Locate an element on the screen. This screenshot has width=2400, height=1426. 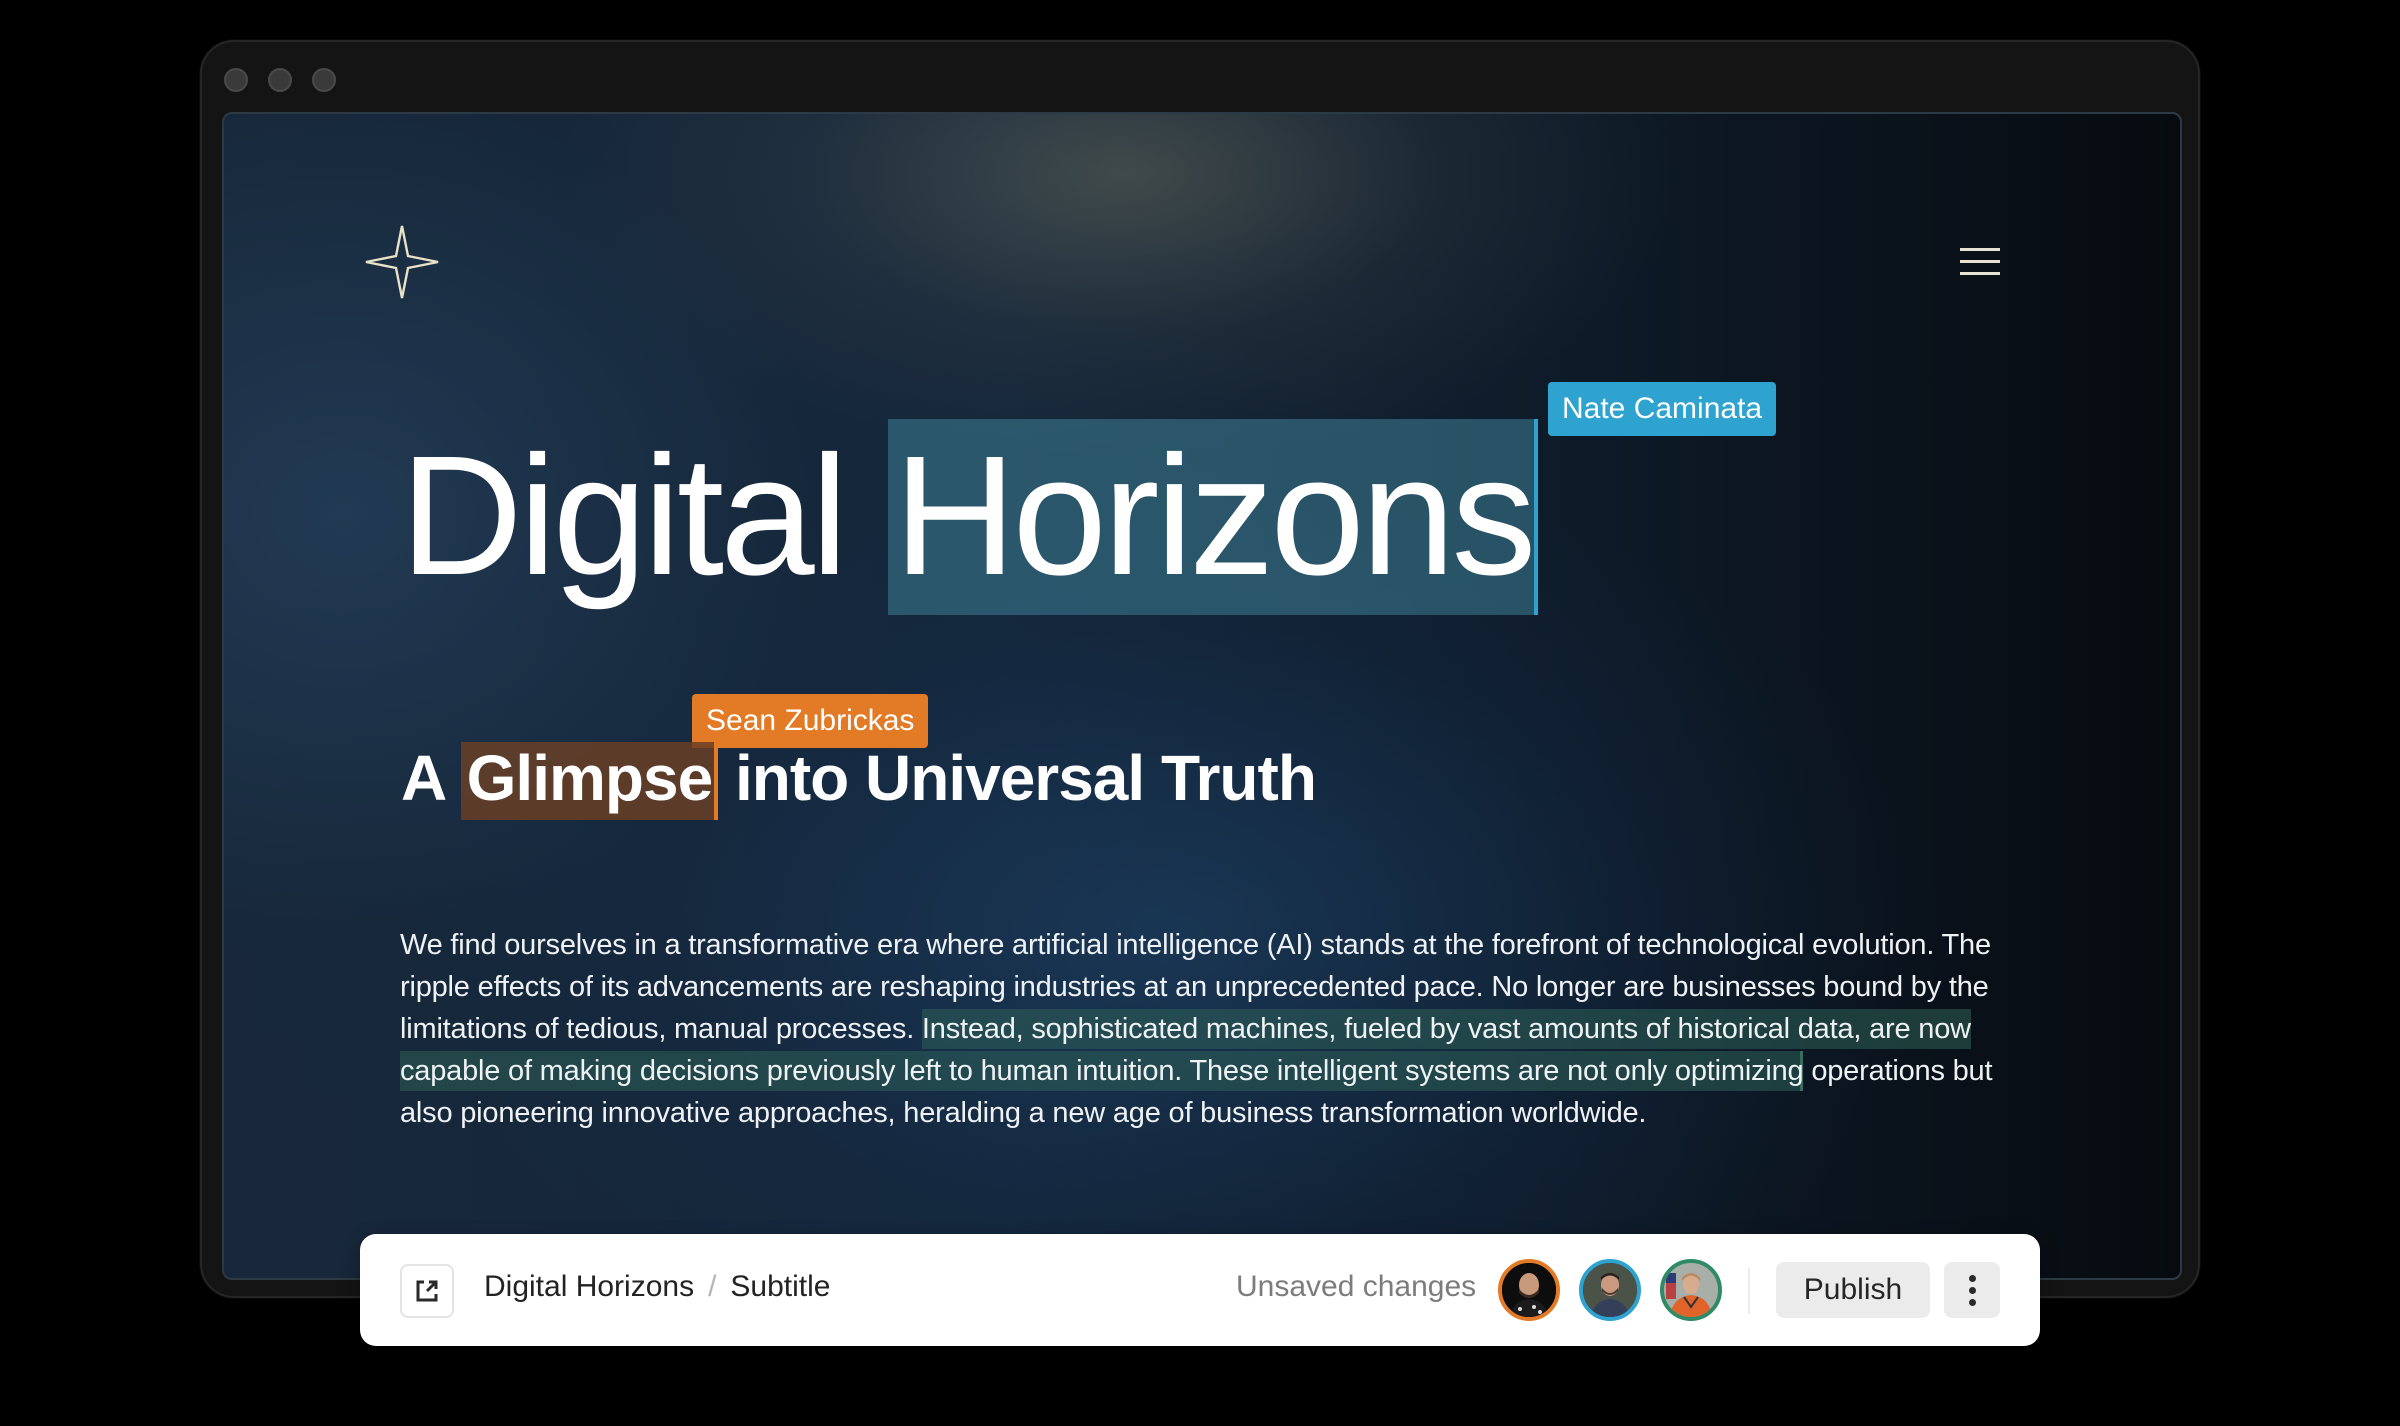
minimize-window-button is located at coordinates (280, 80).